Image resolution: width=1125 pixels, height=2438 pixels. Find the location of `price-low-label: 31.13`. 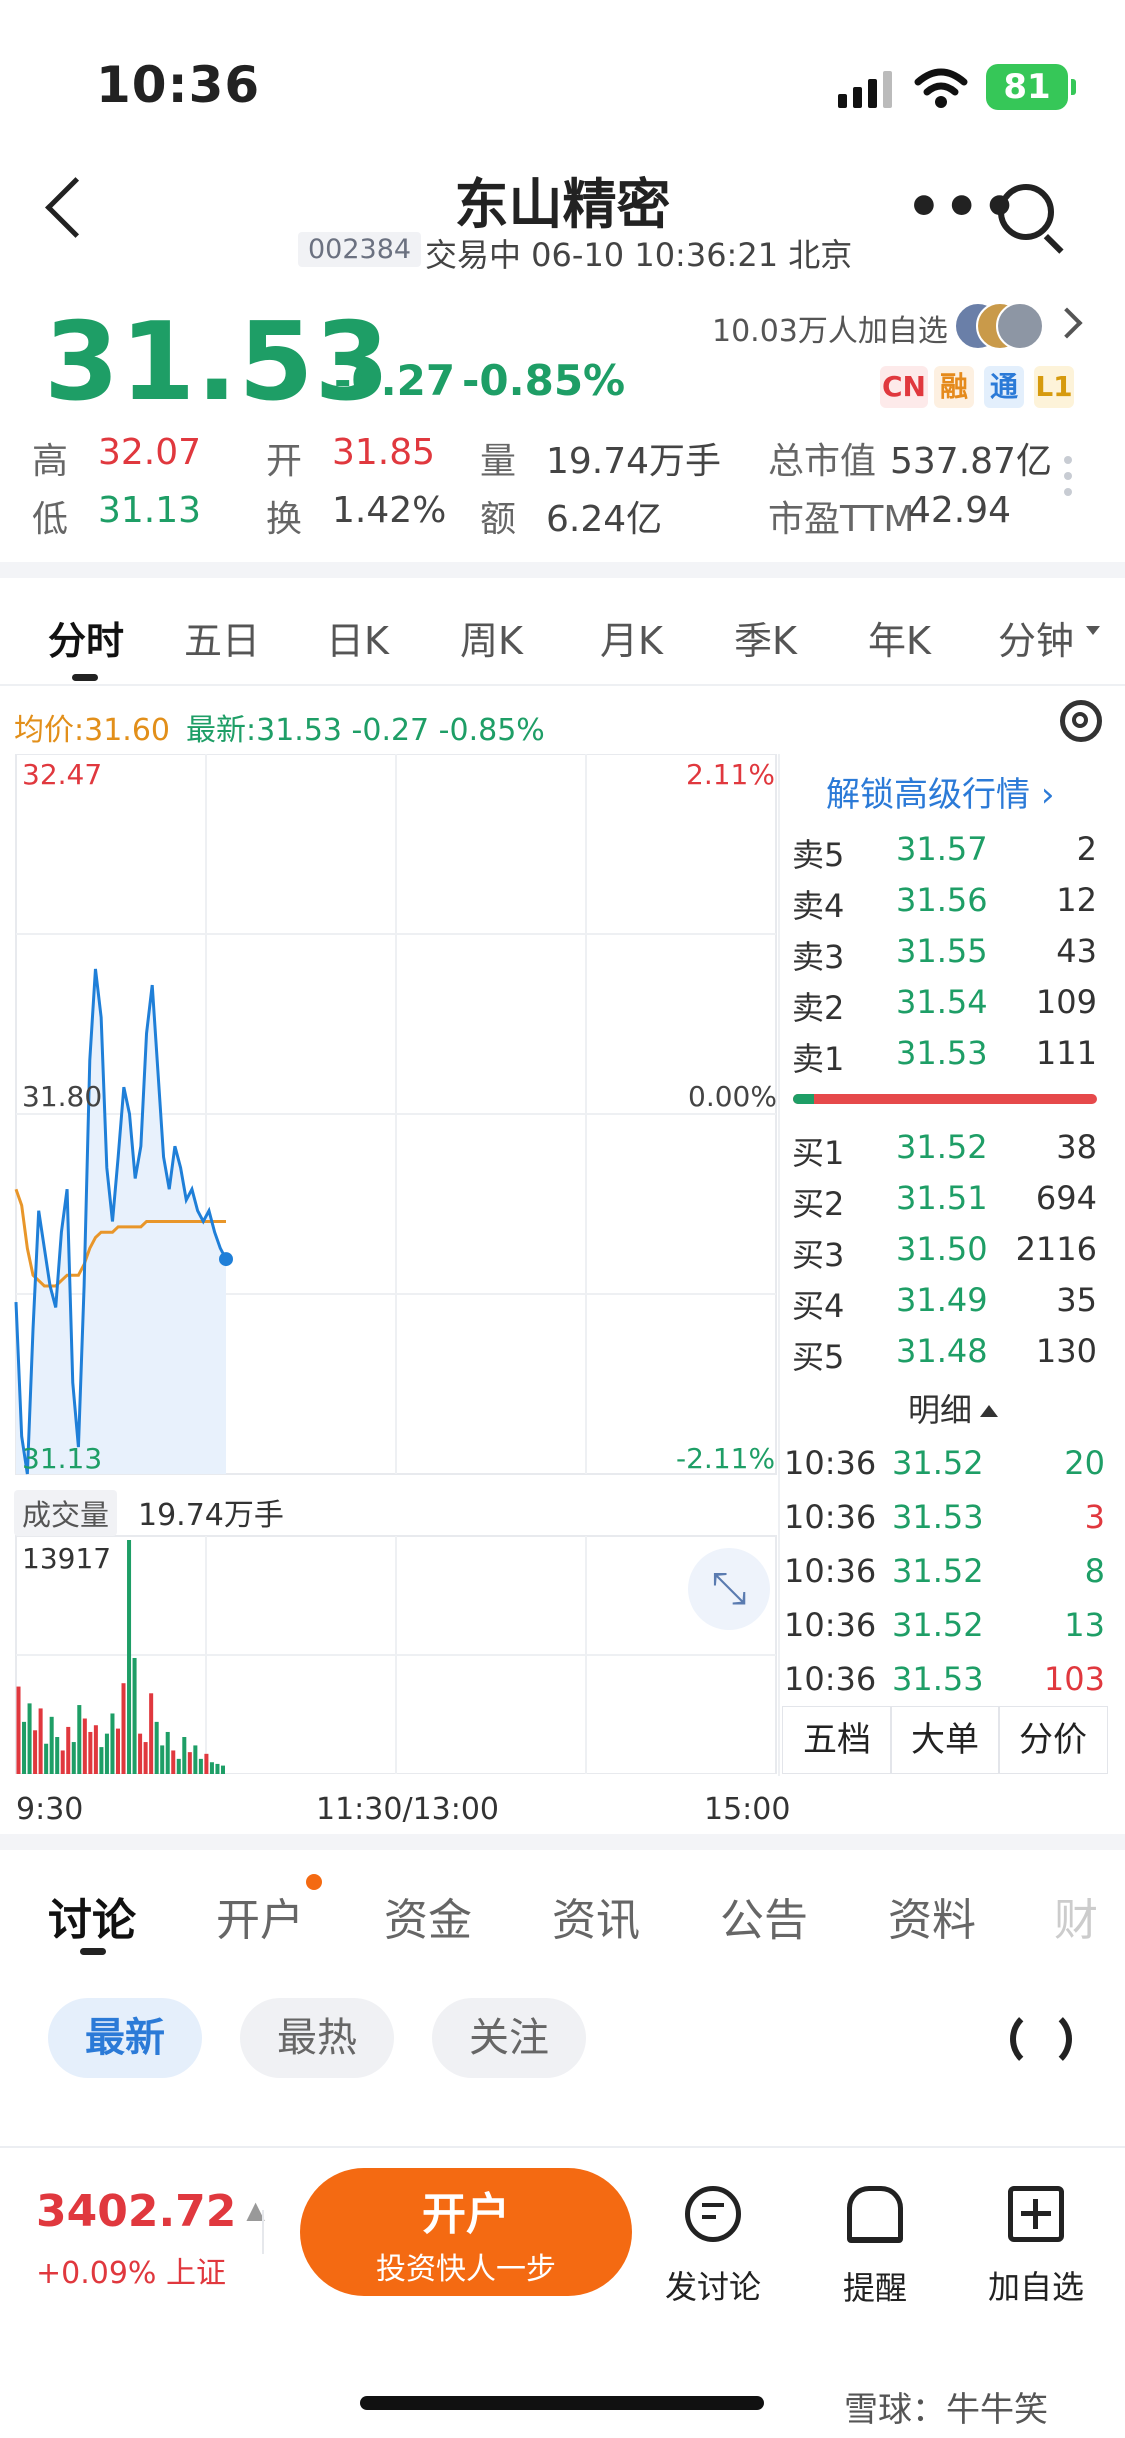

price-low-label: 31.13 is located at coordinates (62, 1458).